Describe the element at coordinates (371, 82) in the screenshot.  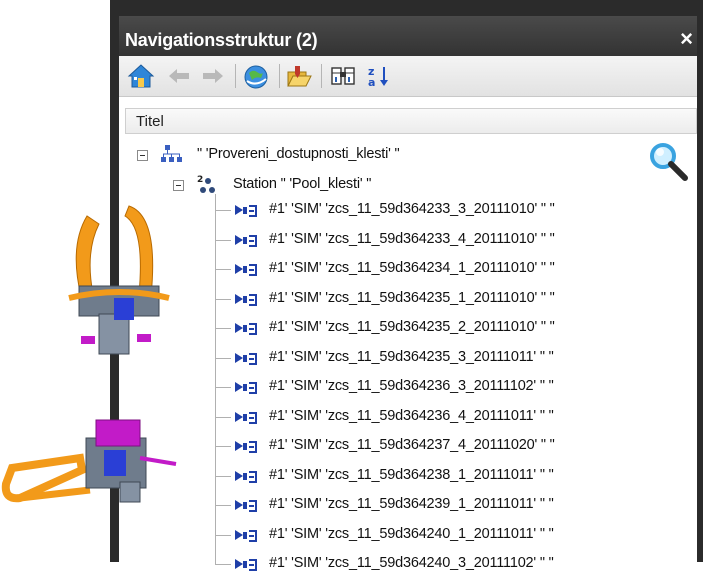
I see `svg-text: a` at that location.